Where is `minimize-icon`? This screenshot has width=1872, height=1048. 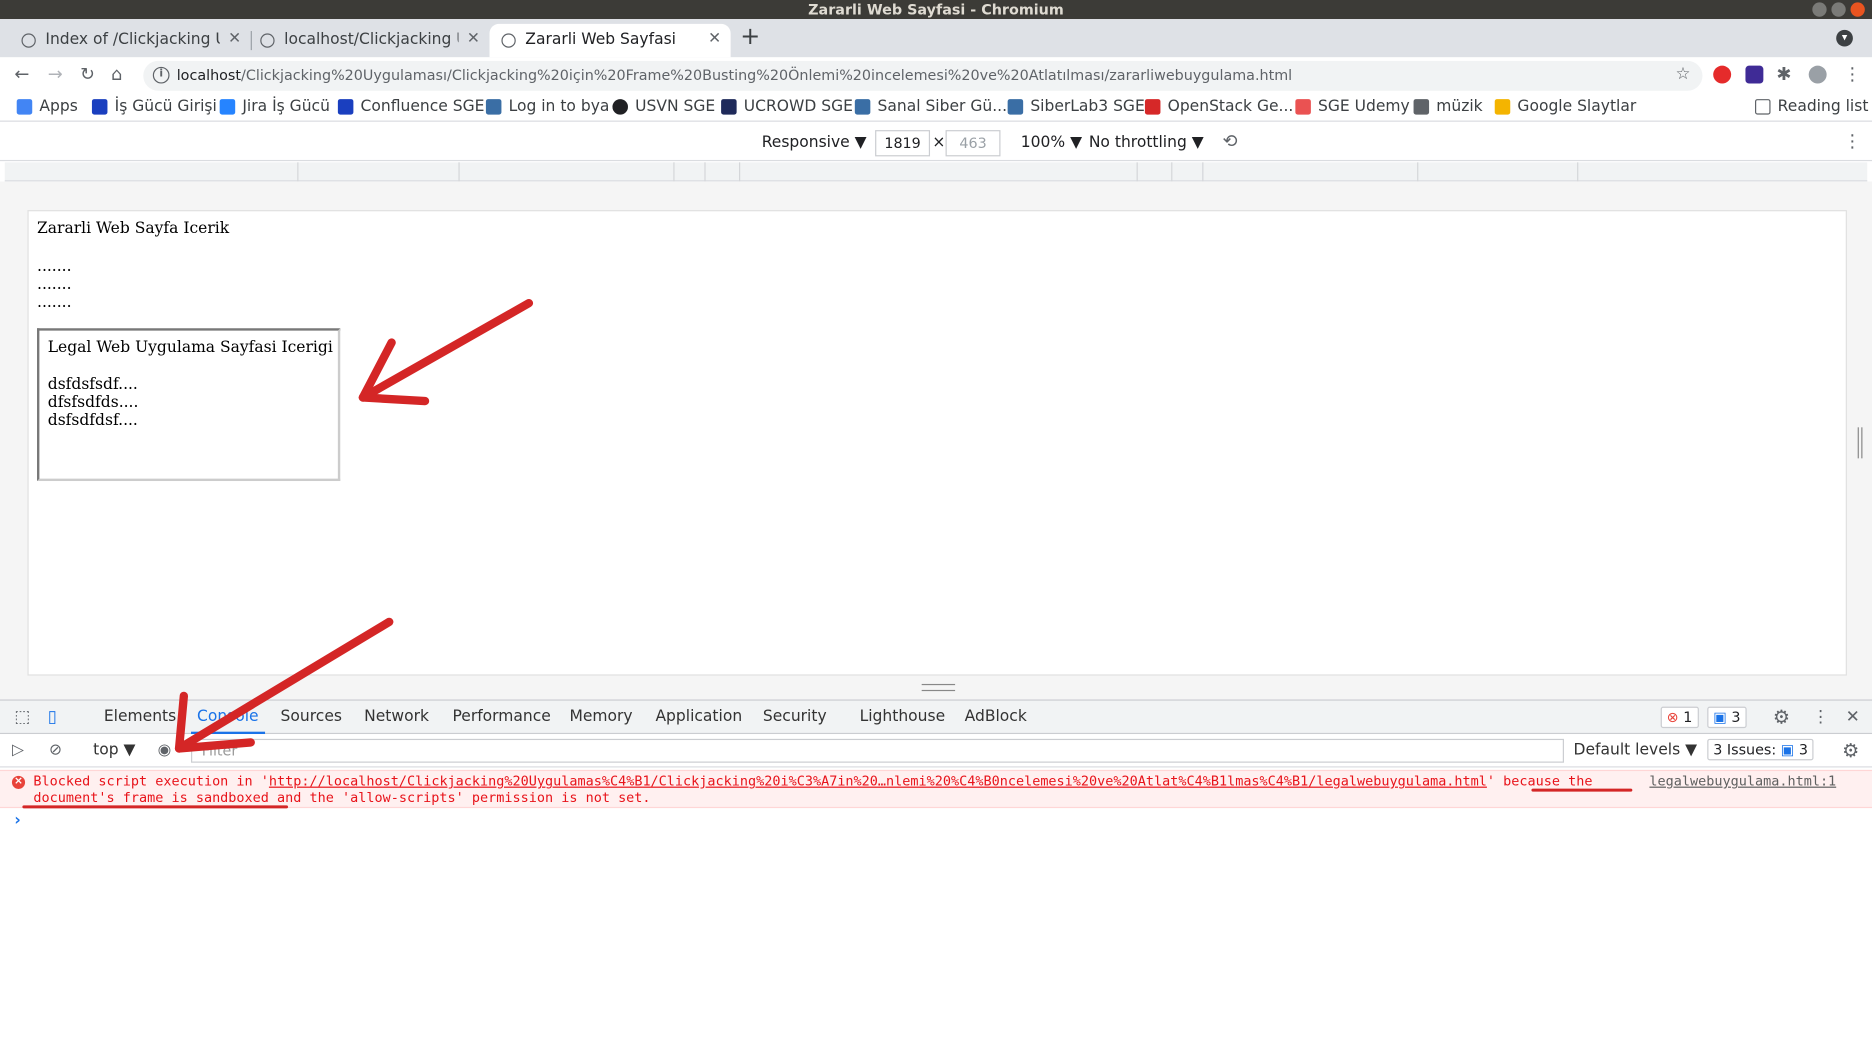 minimize-icon is located at coordinates (1819, 9).